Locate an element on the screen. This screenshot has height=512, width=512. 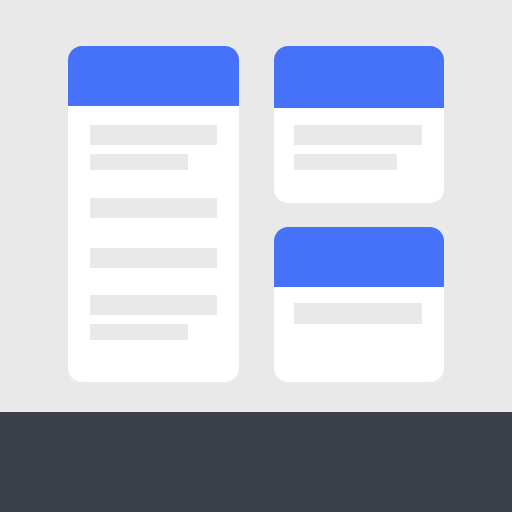
card-top-right is located at coordinates (359, 124).